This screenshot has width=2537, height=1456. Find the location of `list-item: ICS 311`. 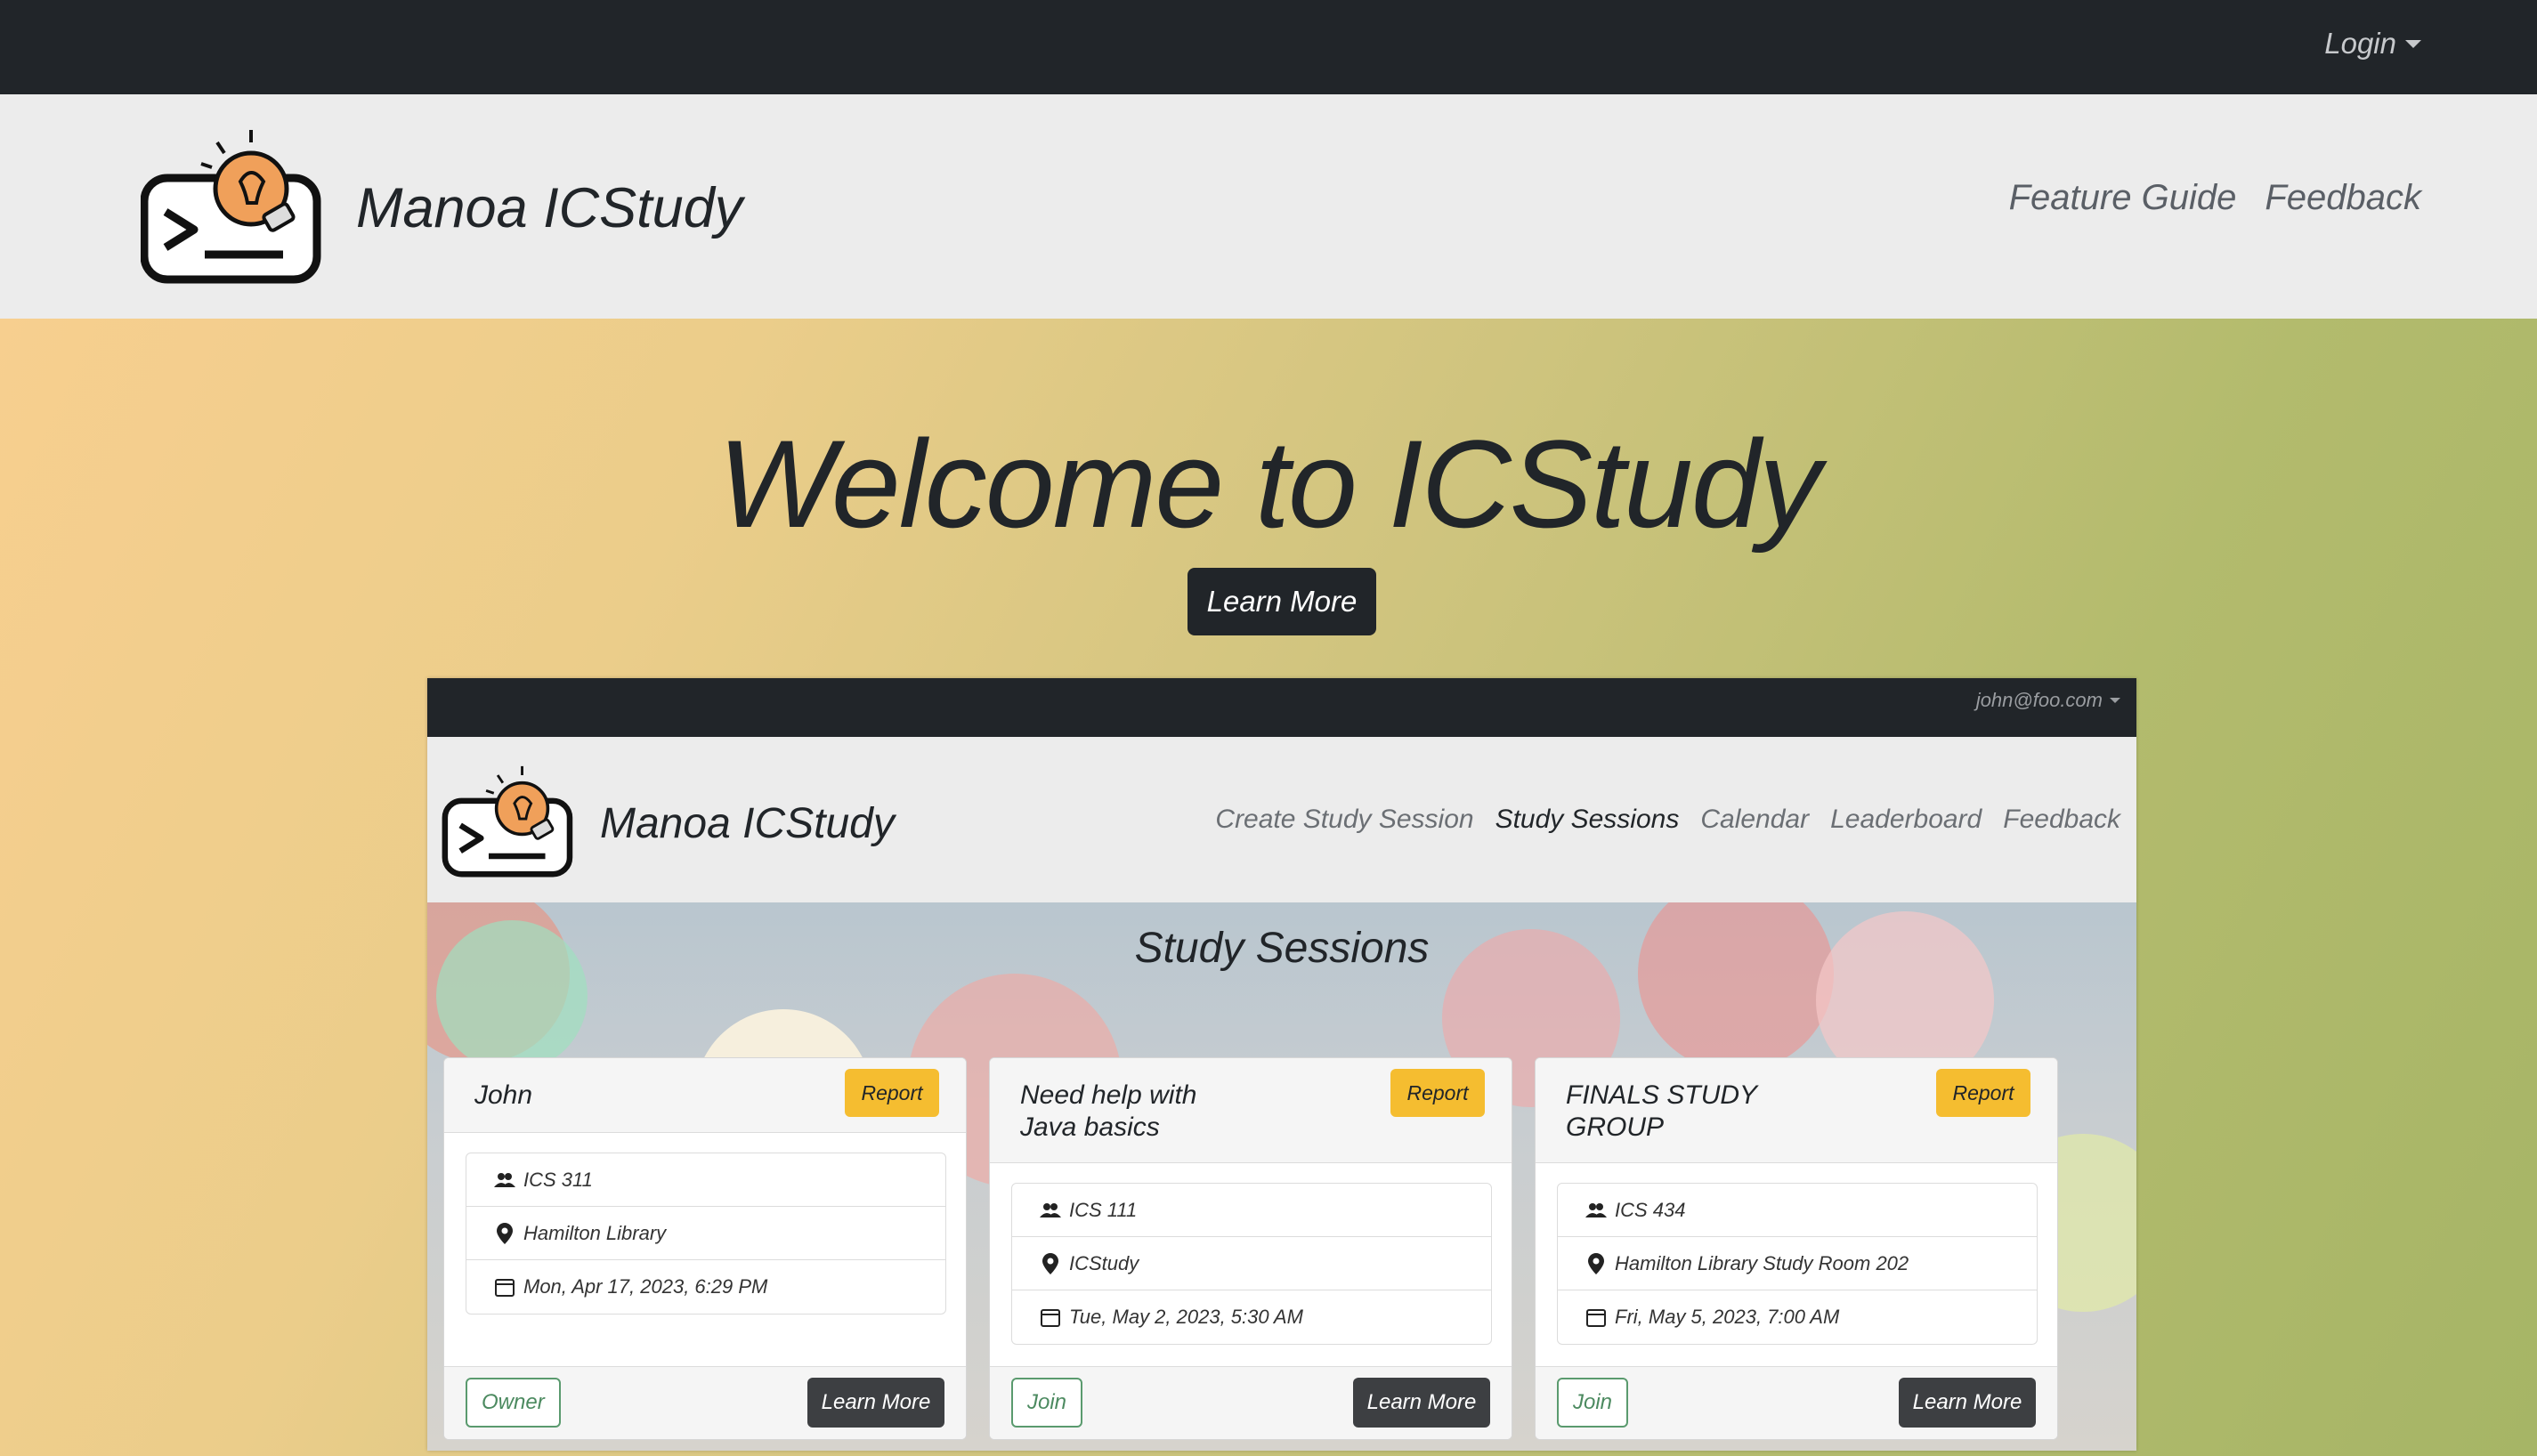

list-item: ICS 311 is located at coordinates (705, 1180).